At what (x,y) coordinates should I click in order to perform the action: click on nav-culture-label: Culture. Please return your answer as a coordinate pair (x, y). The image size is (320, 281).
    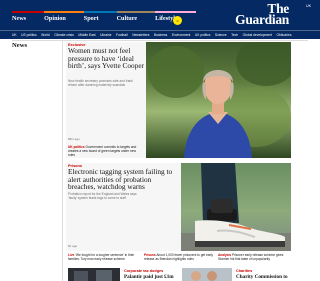
    Looking at the image, I should click on (127, 18).